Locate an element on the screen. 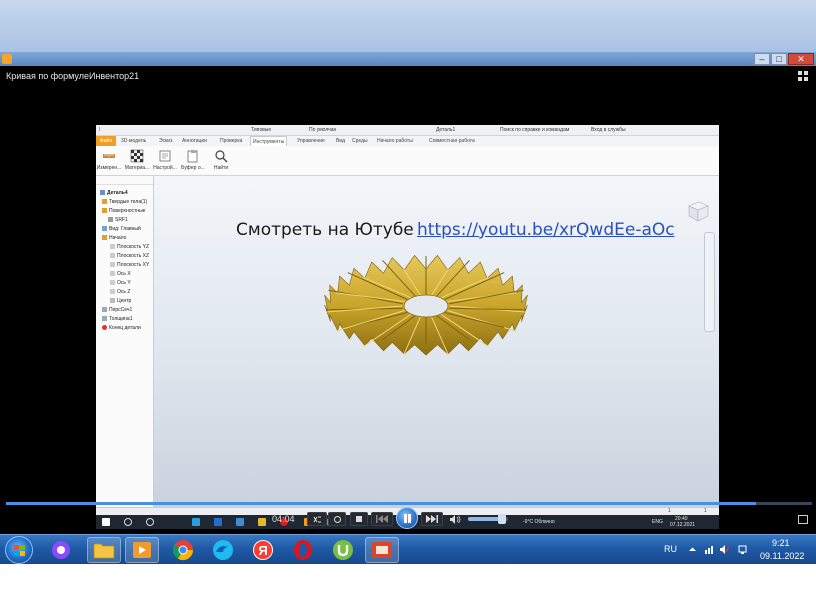 This screenshot has height=613, width=816. volume-slider is located at coordinates (488, 519).